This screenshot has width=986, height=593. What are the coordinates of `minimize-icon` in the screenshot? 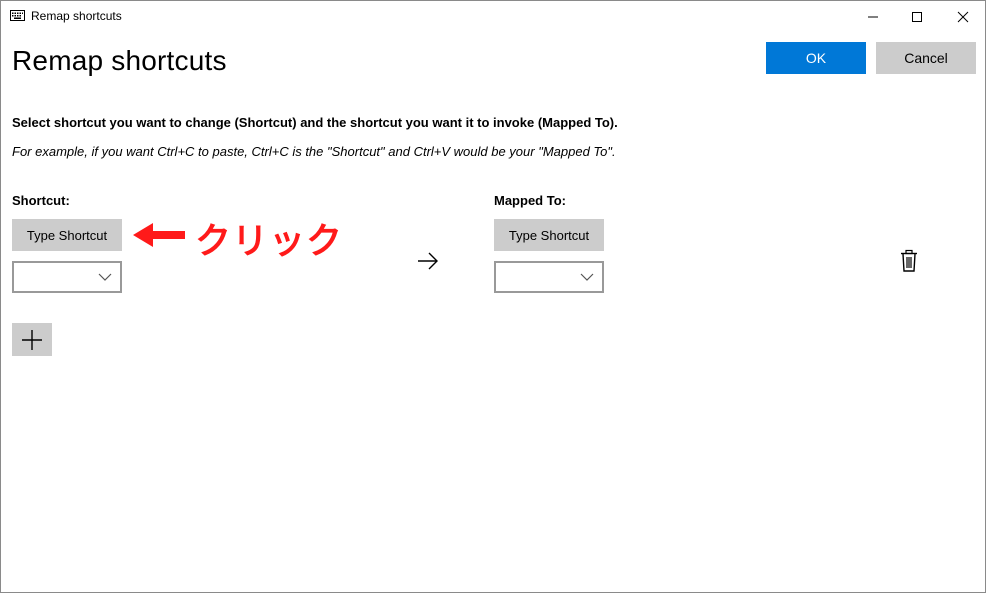 It's located at (873, 16).